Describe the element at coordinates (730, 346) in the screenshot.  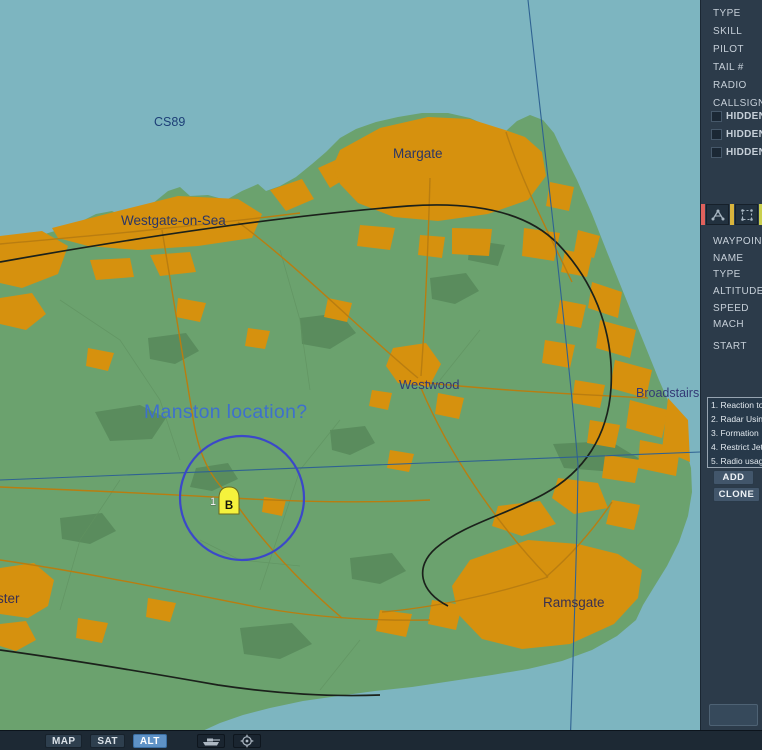
I see `field-label-start: START` at that location.